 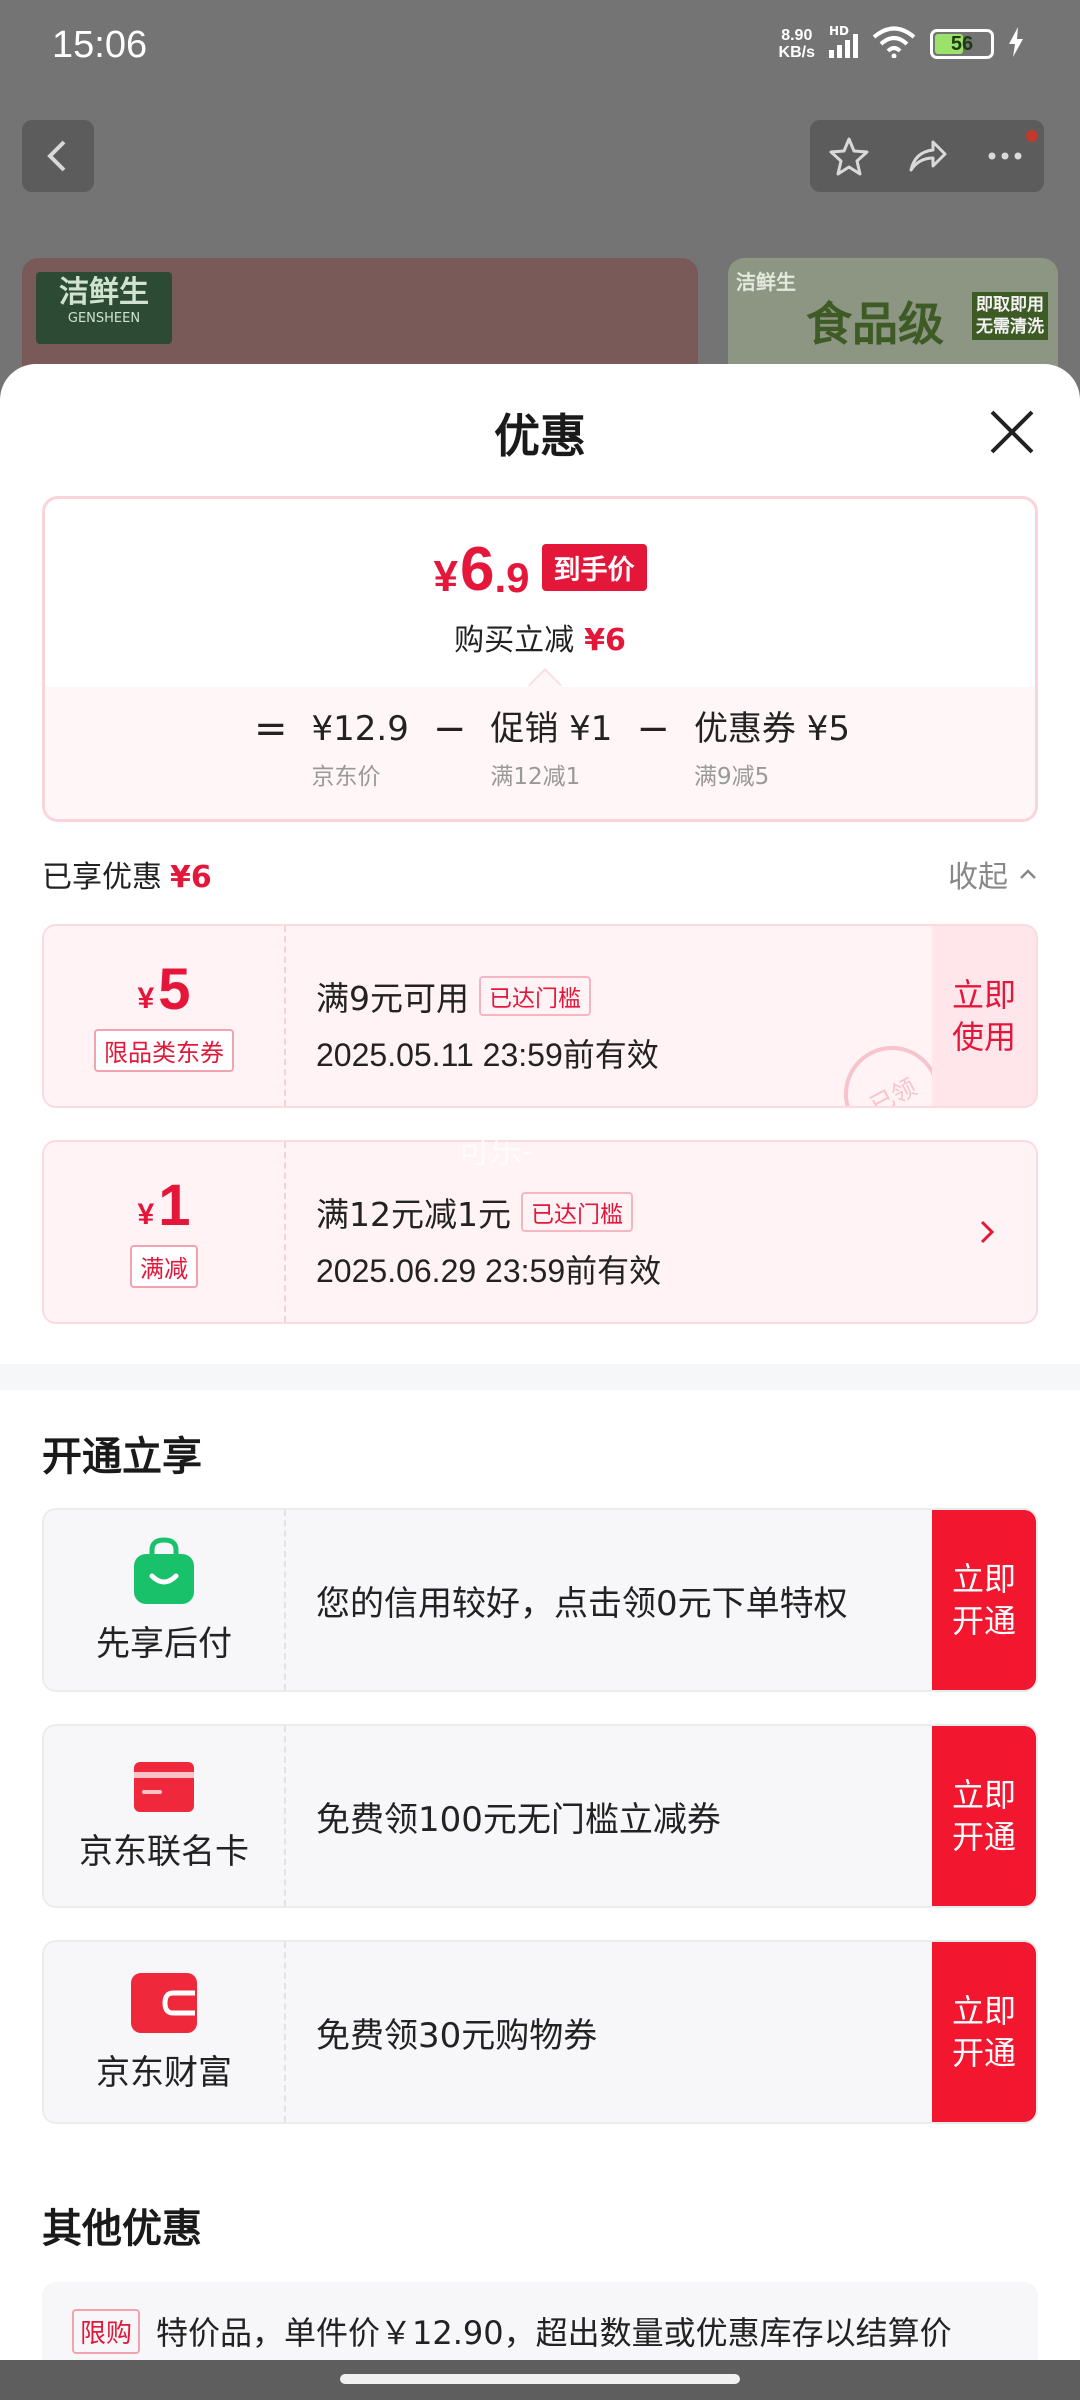 I want to click on wifi-icon, so click(x=894, y=44).